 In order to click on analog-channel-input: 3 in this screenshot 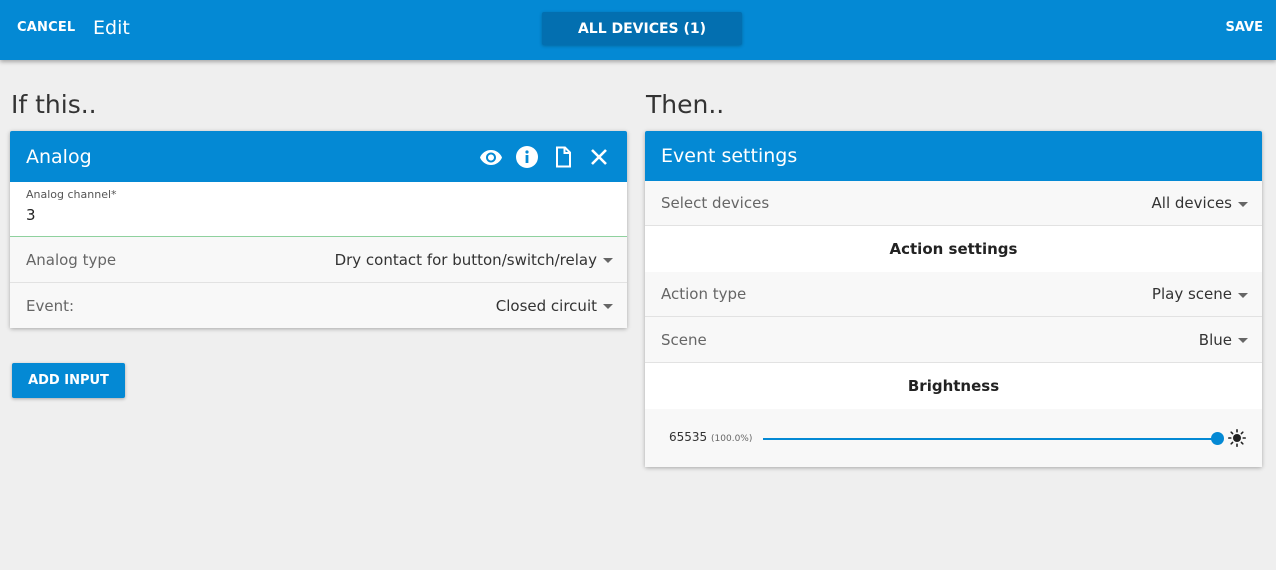, I will do `click(318, 215)`.